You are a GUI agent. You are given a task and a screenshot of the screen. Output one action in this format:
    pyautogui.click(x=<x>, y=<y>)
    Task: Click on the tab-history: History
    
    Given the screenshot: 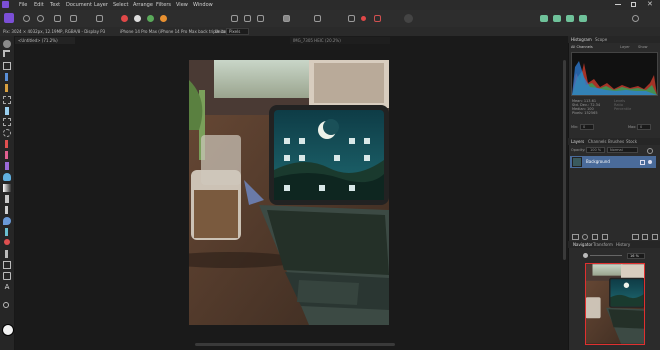 What is the action you would take?
    pyautogui.click(x=623, y=244)
    